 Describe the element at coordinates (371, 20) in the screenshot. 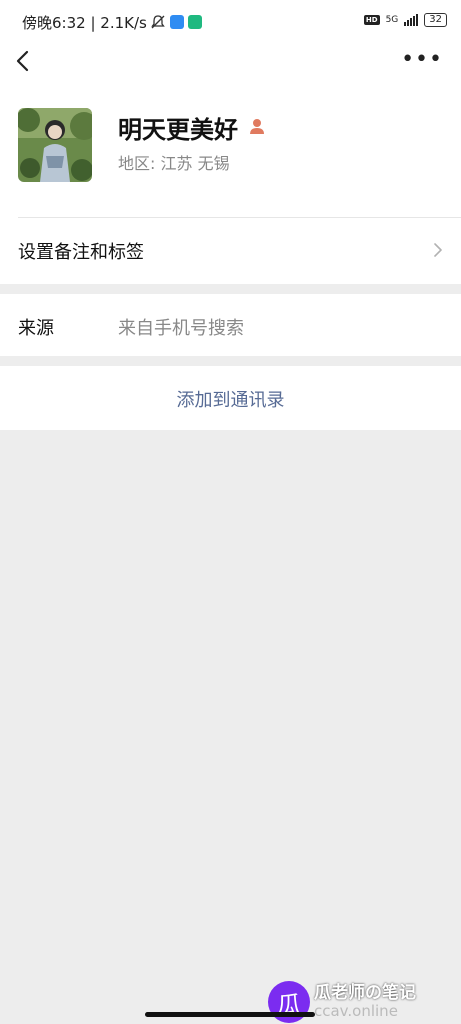

I see `hd-icon: HD` at that location.